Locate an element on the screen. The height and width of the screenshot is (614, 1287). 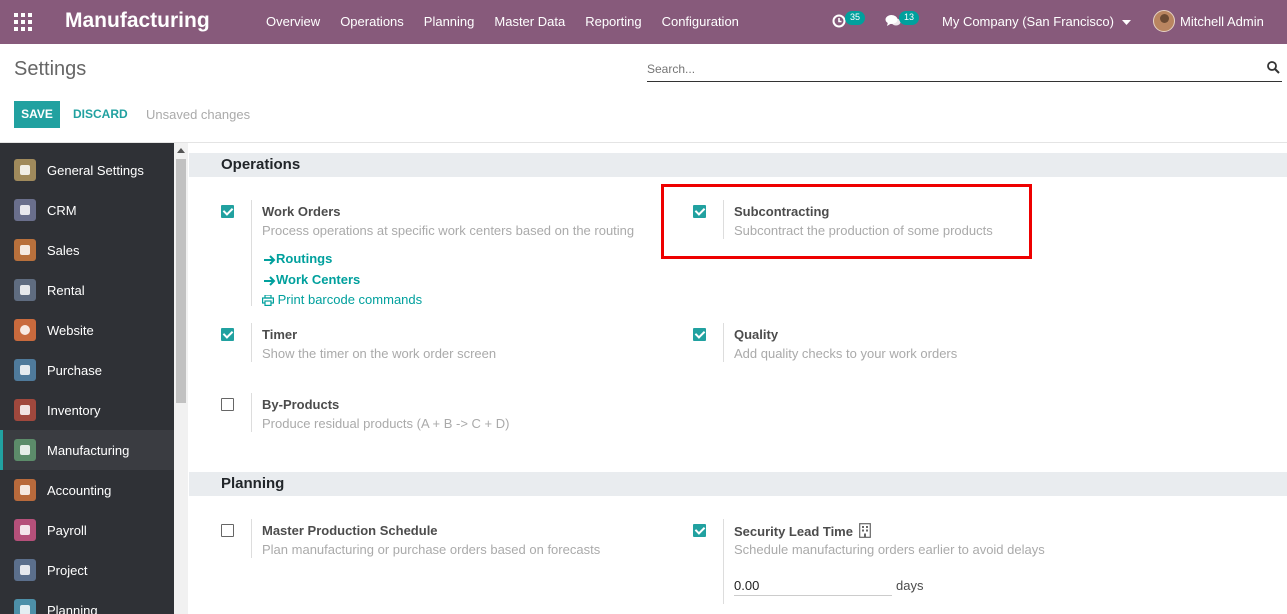
unsaved-changes-label: Unsaved changes is located at coordinates (198, 114).